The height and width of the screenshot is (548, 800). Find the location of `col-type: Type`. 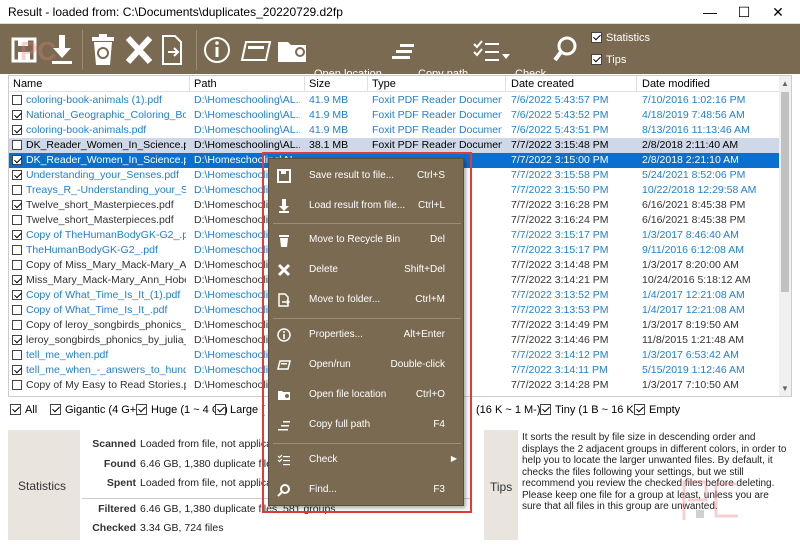

col-type: Type is located at coordinates (384, 84).